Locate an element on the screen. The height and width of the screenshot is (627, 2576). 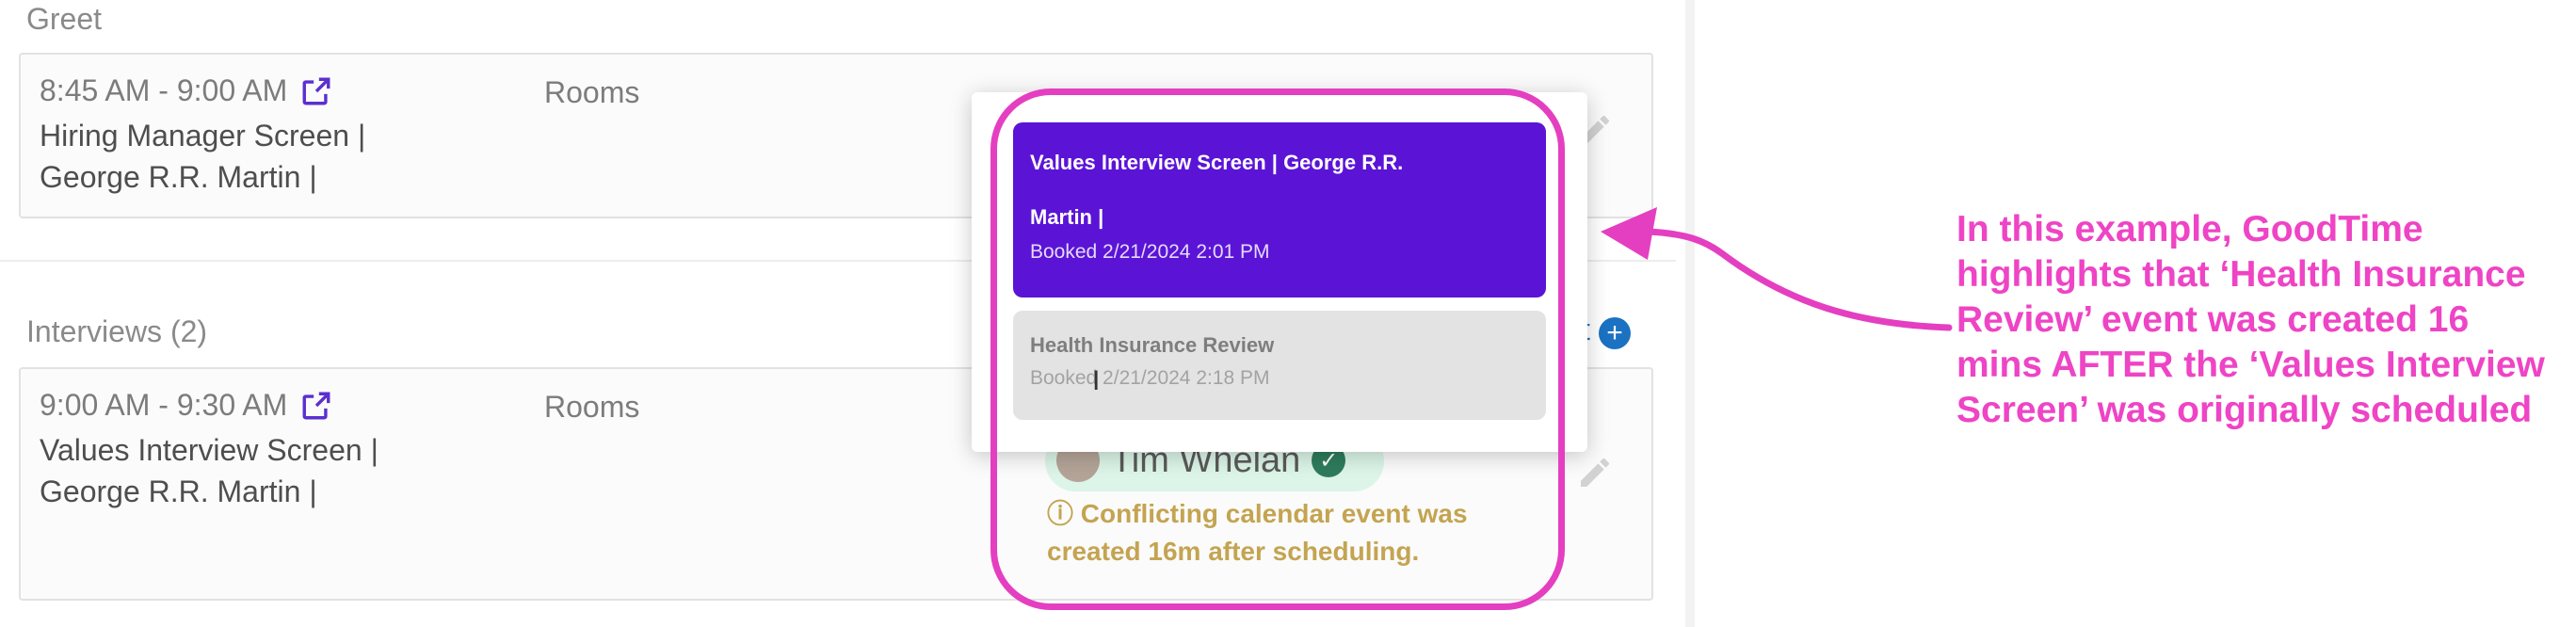
arrow-icon is located at coordinates (1777, 269).